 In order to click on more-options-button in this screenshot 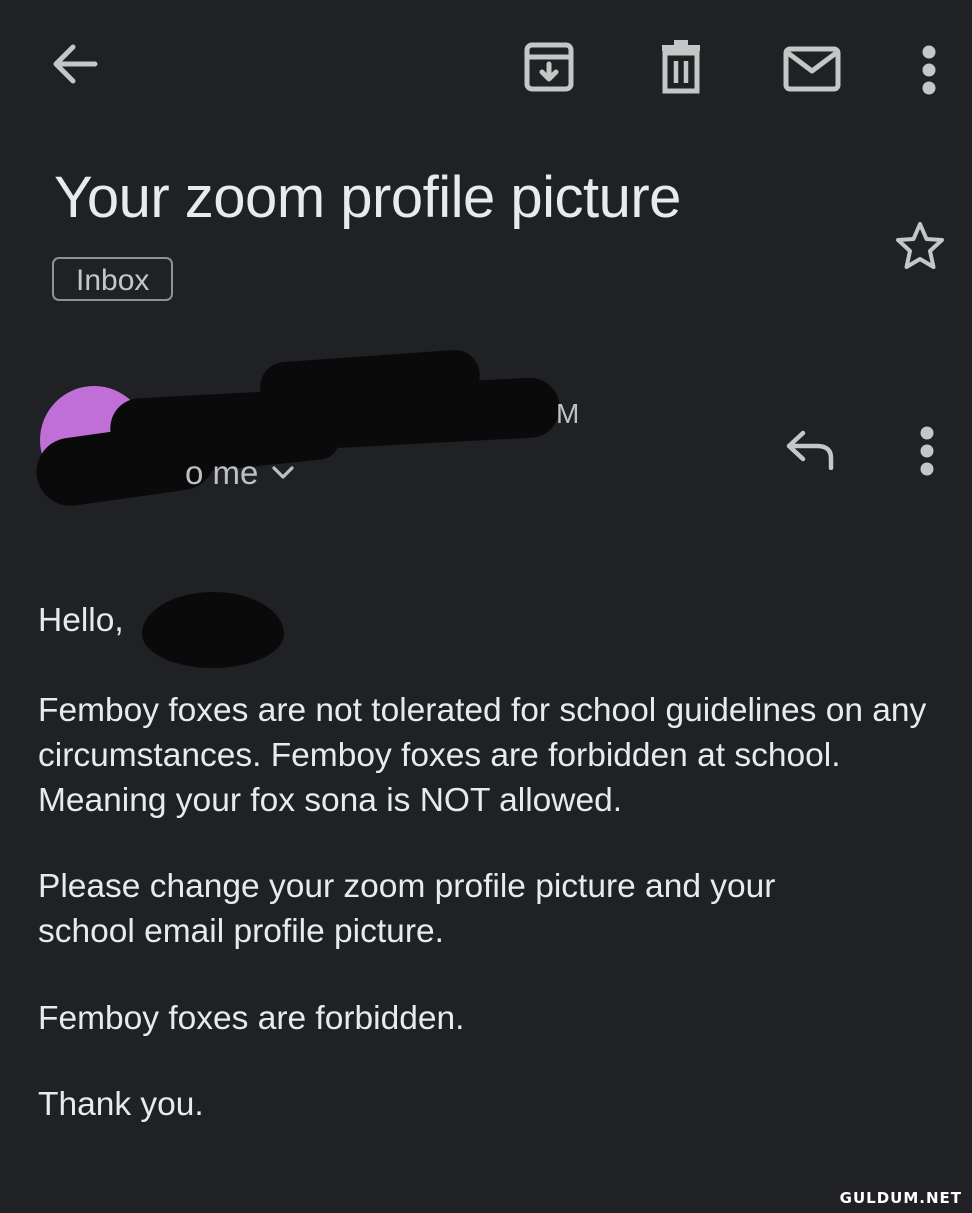, I will do `click(929, 70)`.